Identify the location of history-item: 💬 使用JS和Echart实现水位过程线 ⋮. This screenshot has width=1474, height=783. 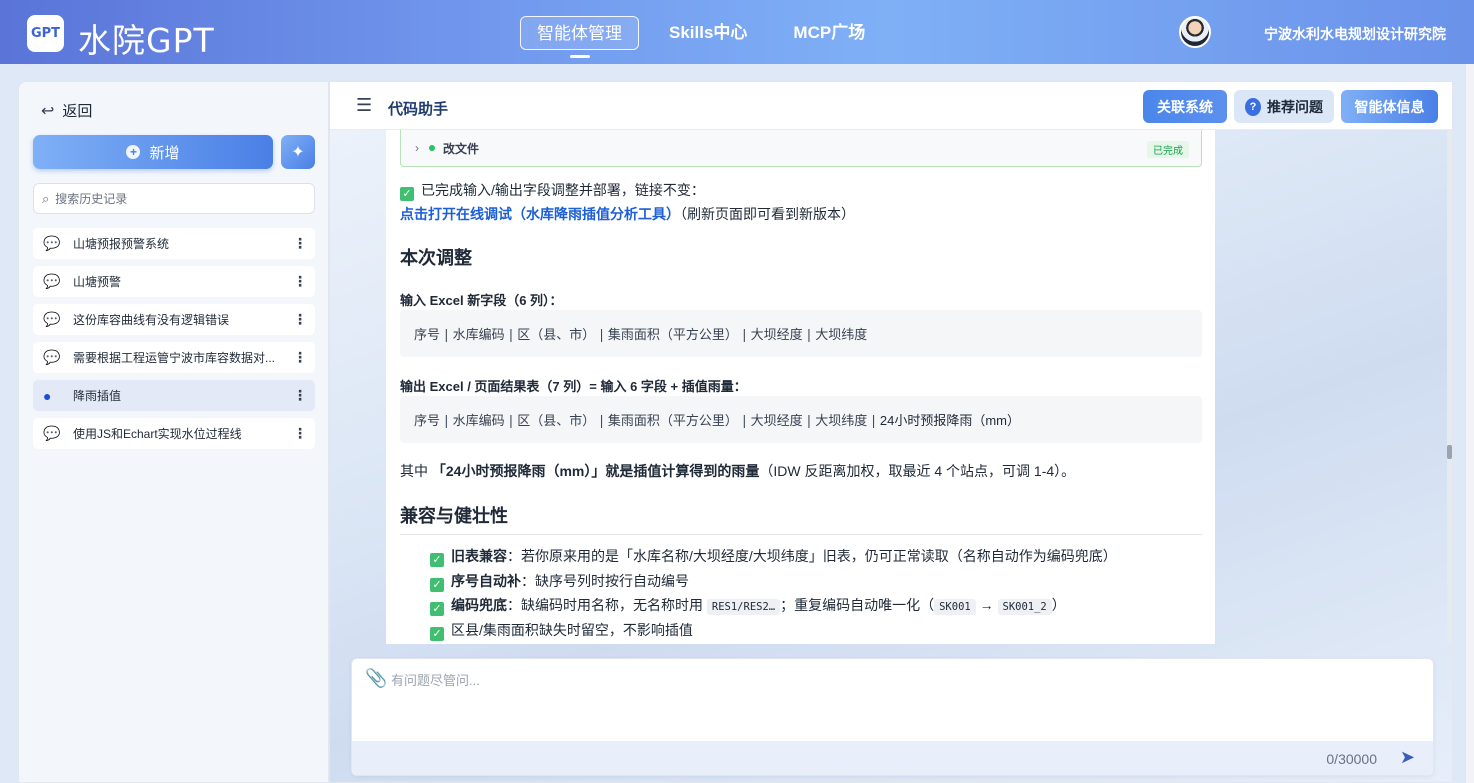
(174, 433).